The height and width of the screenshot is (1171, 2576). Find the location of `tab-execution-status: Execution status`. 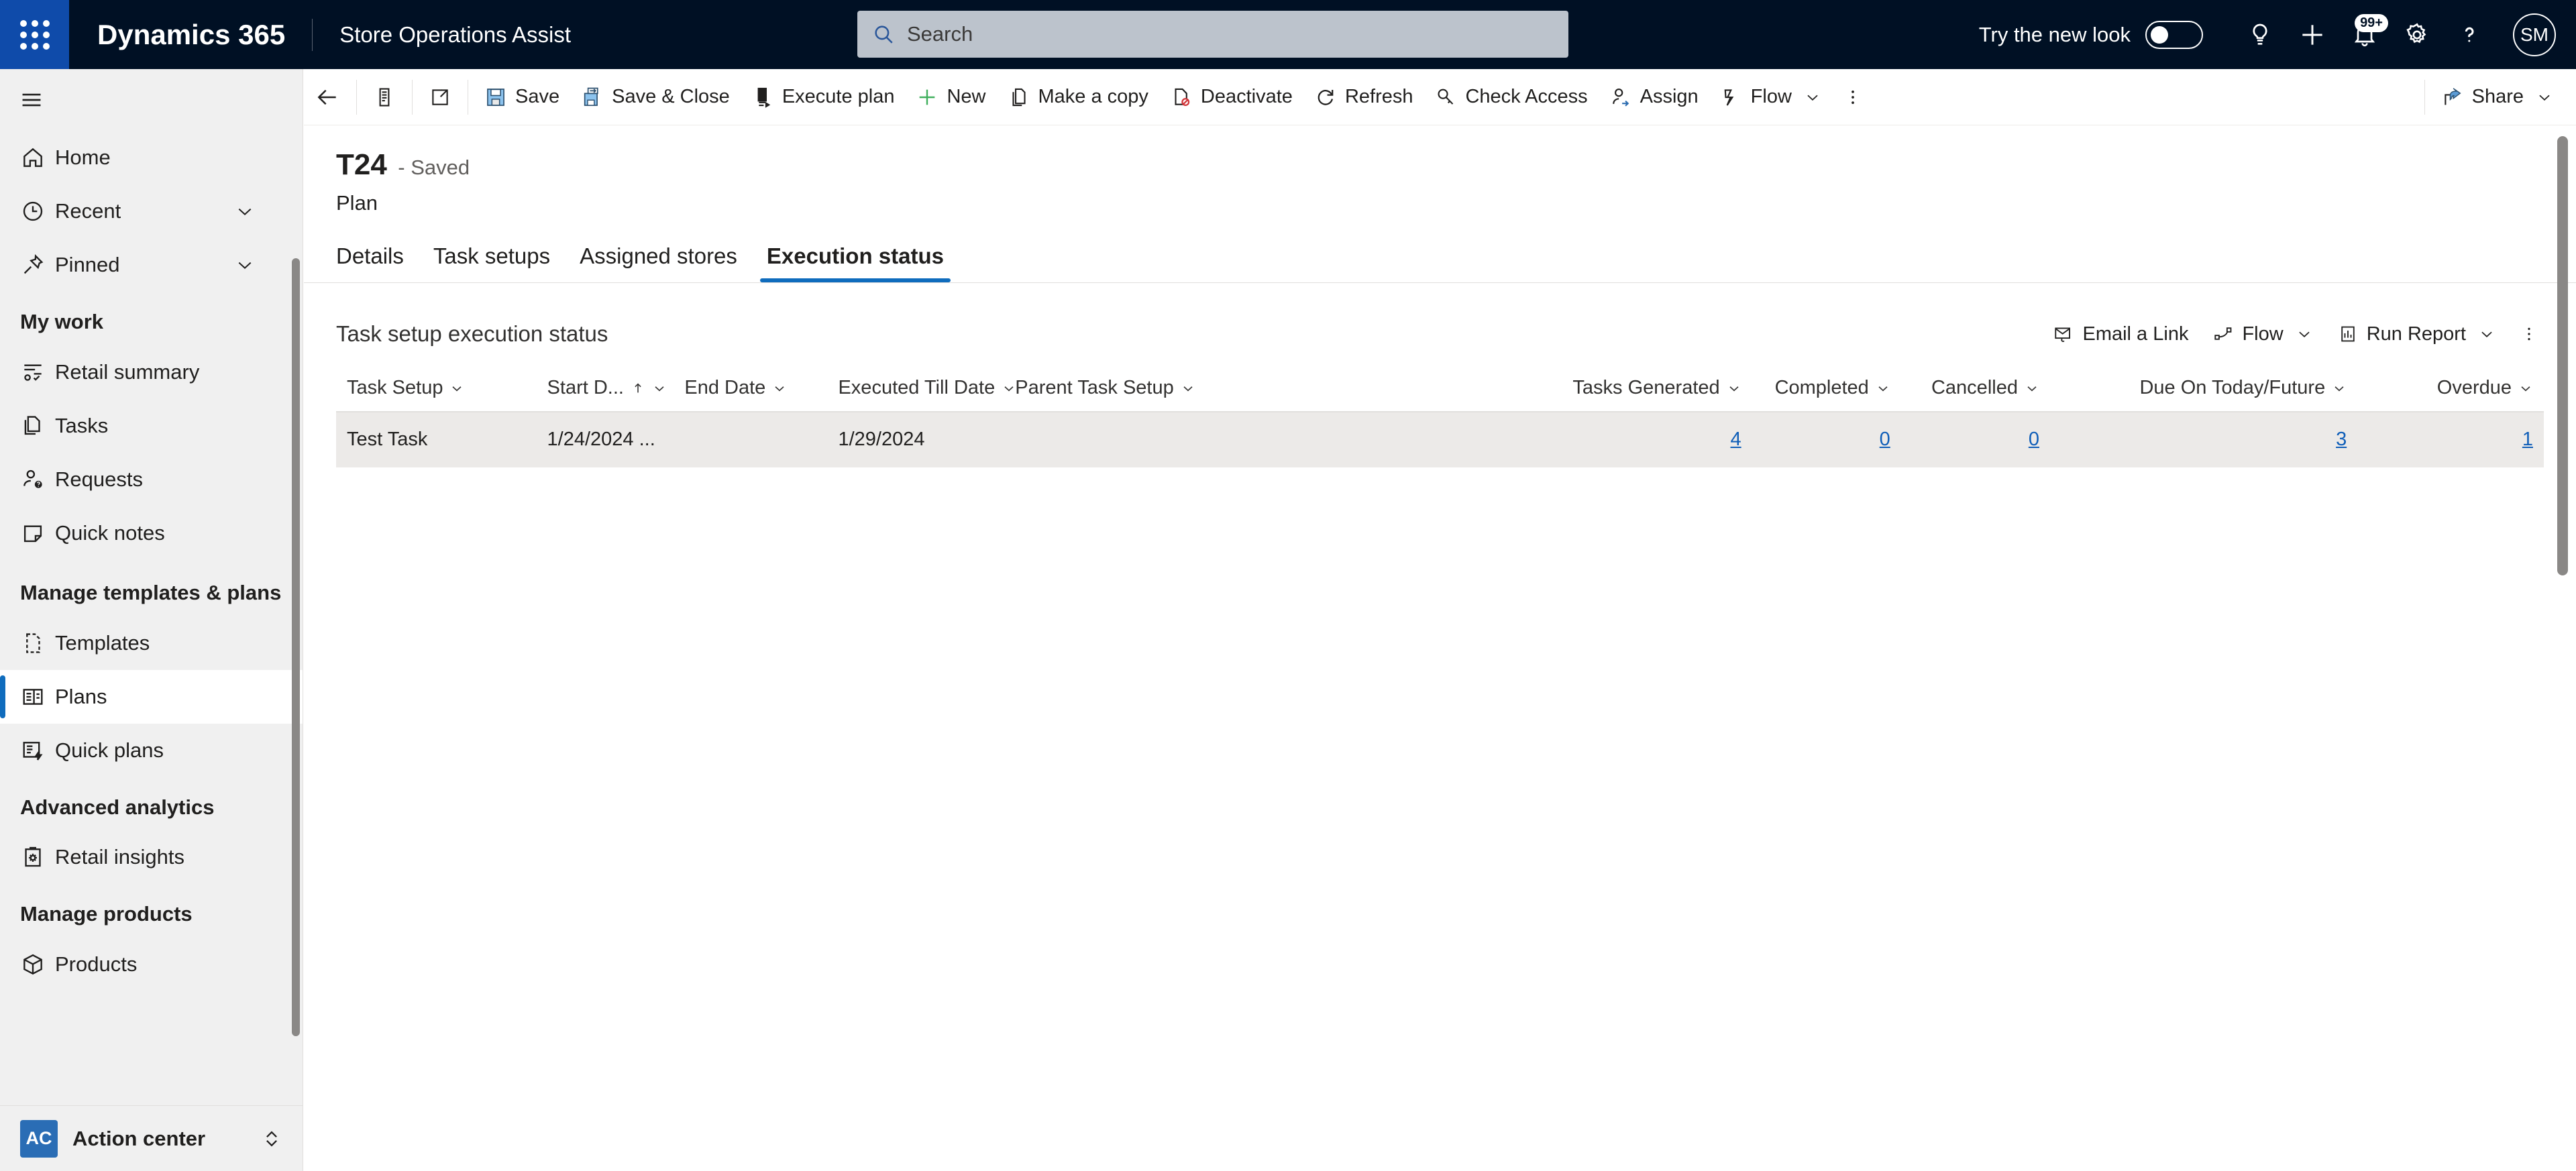

tab-execution-status: Execution status is located at coordinates (855, 260).